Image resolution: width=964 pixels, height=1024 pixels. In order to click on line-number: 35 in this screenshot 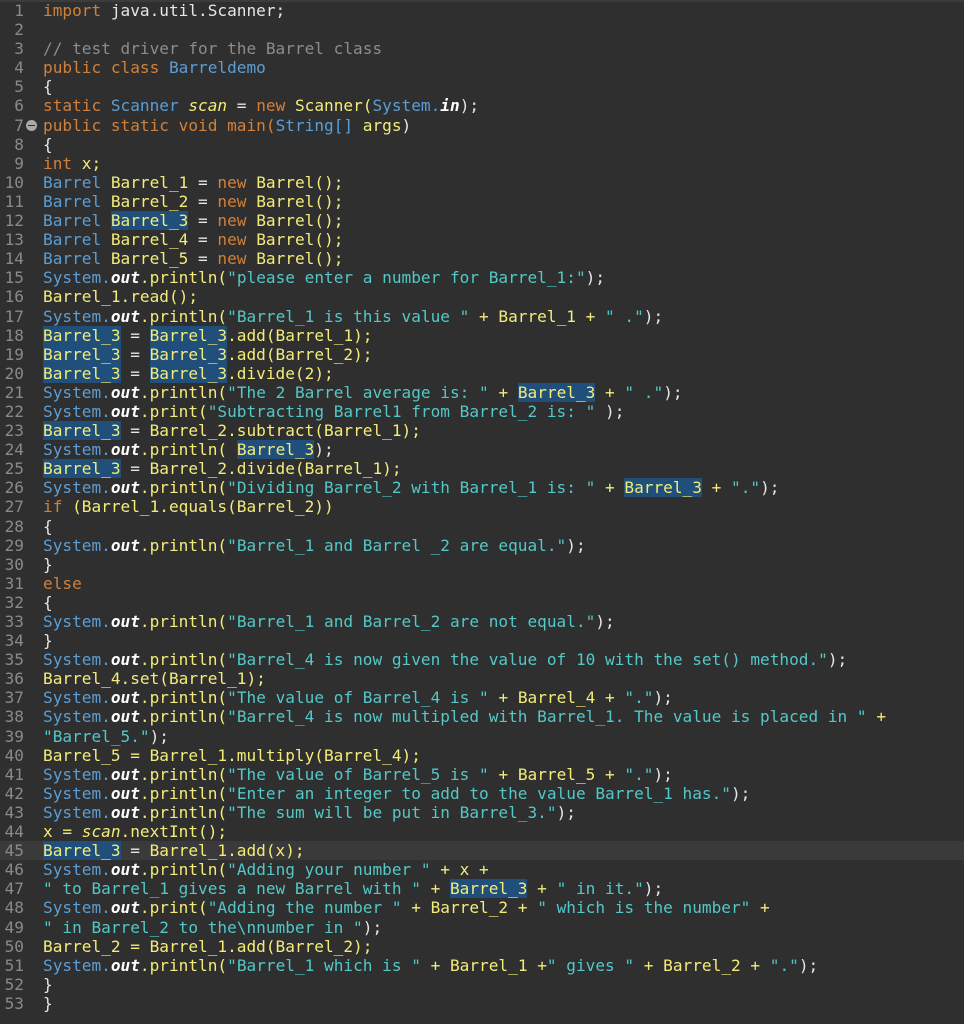, I will do `click(14, 660)`.